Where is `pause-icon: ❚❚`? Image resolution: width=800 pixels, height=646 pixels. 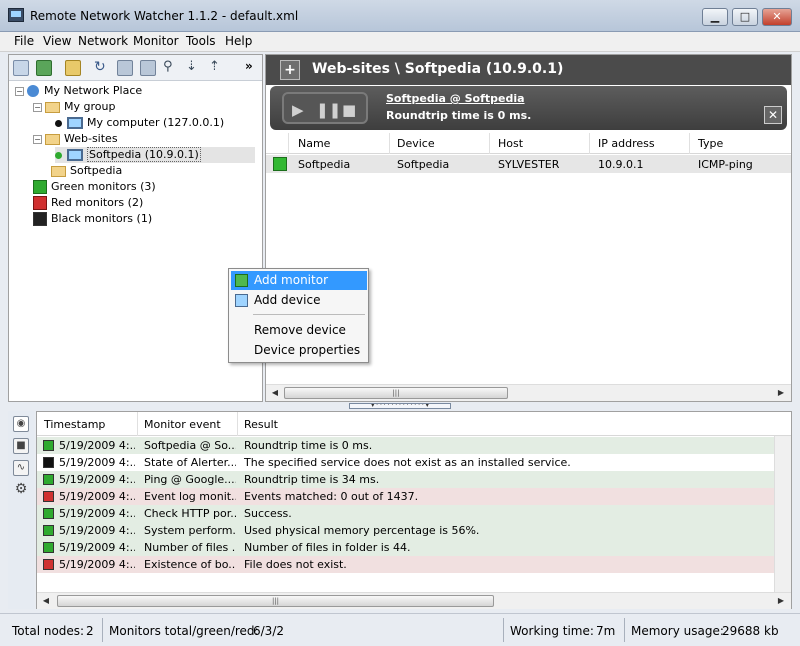 pause-icon: ❚❚ is located at coordinates (328, 110).